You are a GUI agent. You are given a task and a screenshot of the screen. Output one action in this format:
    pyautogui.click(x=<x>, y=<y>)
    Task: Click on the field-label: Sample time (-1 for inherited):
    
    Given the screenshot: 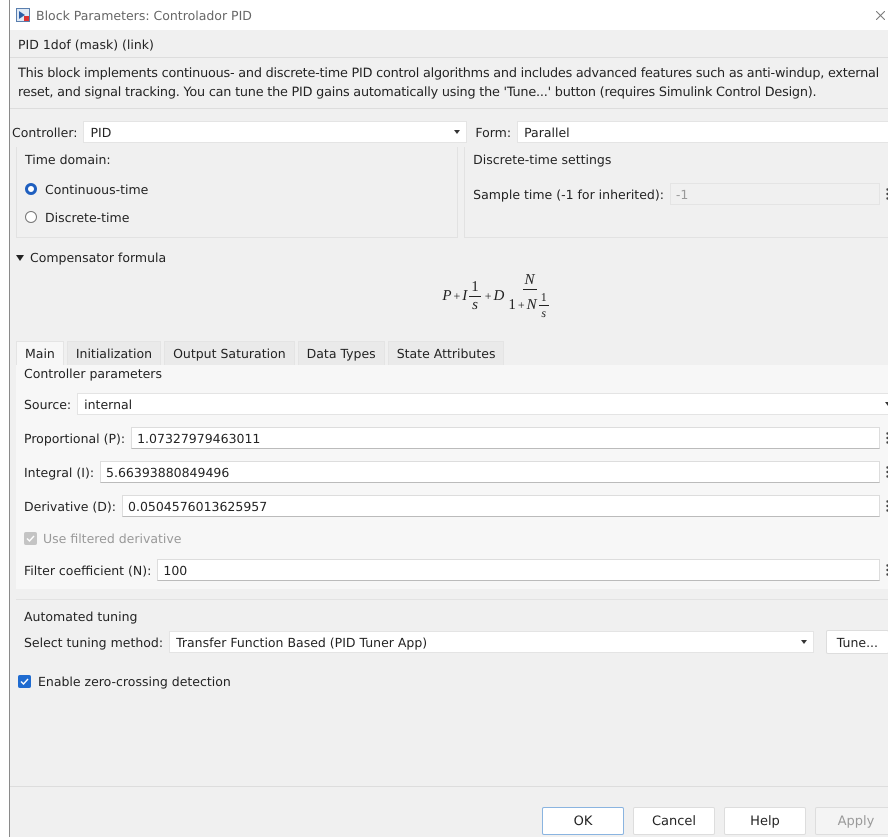 What is the action you would take?
    pyautogui.click(x=568, y=194)
    